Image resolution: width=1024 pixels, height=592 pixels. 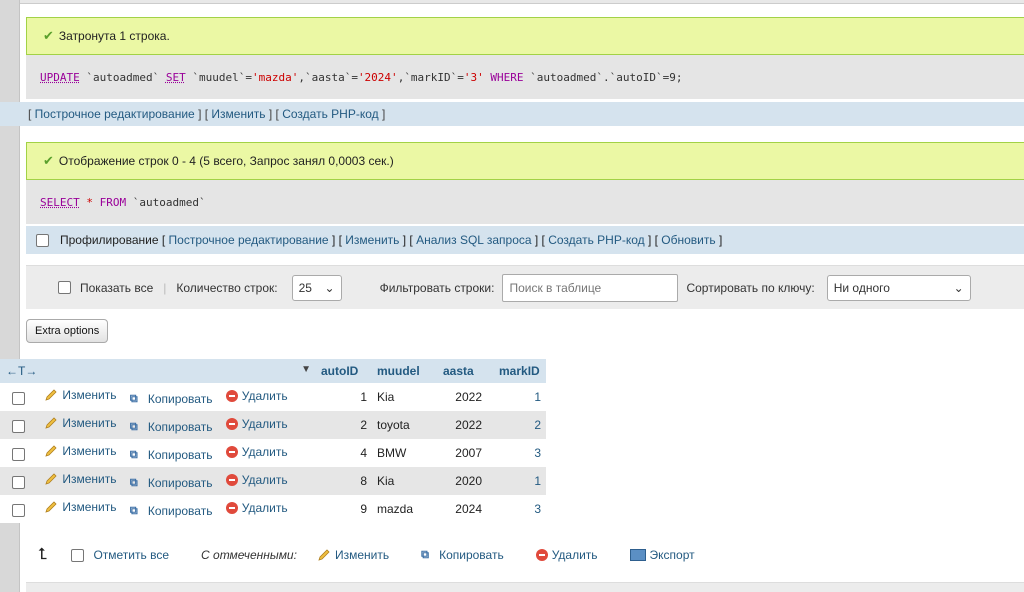 What do you see at coordinates (662, 555) in the screenshot?
I see `bulk-export-button: Экспорт` at bounding box center [662, 555].